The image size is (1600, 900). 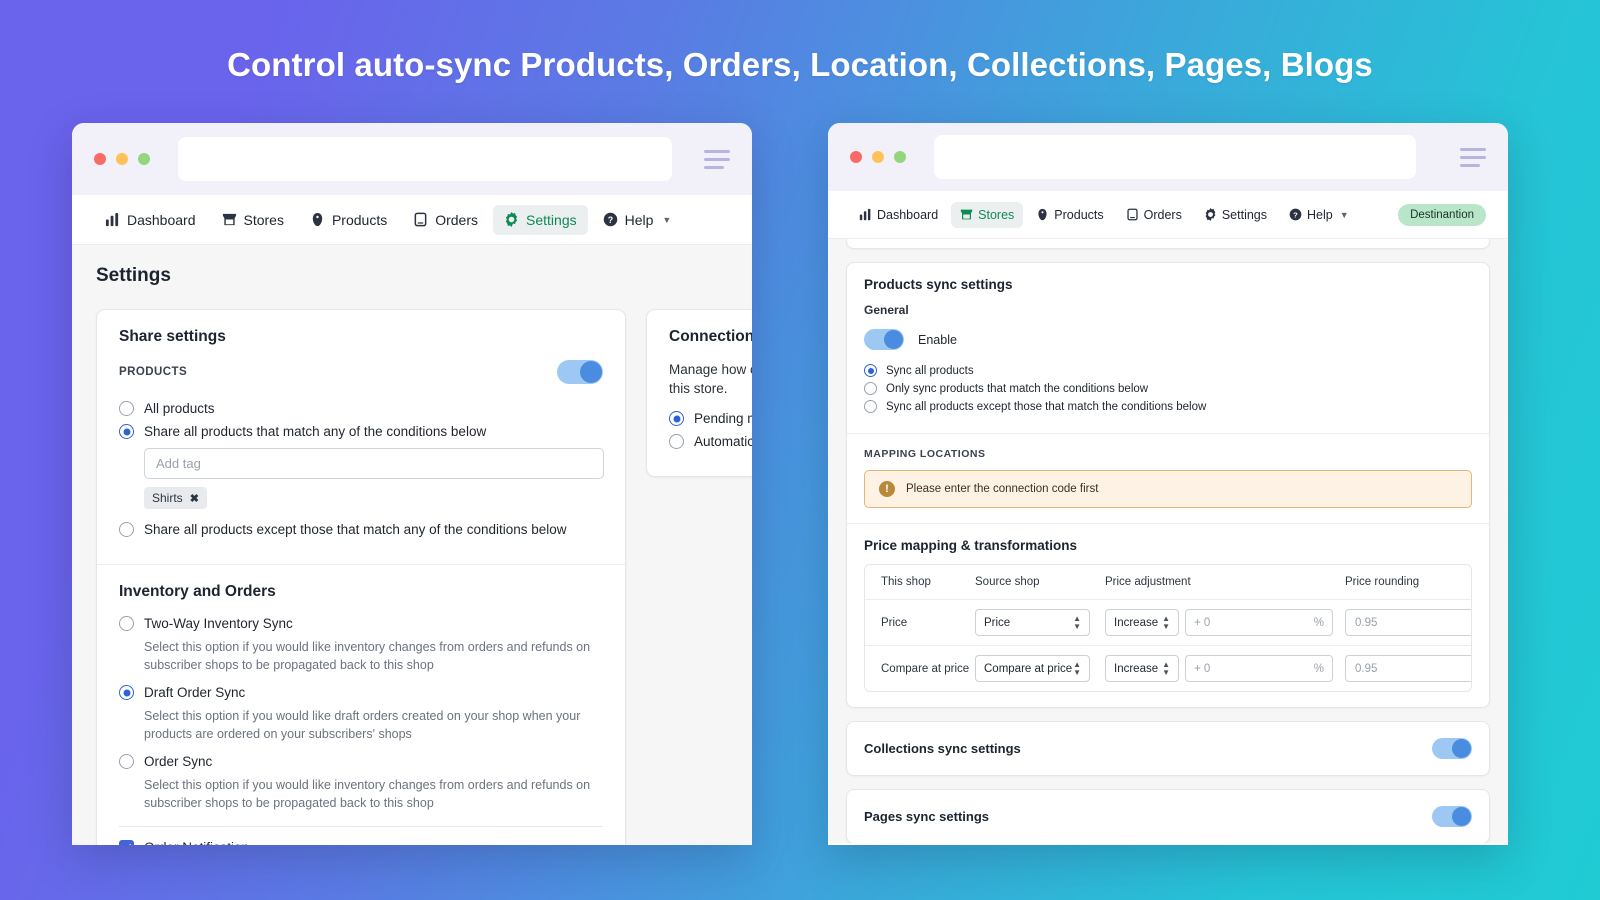 I want to click on nav-label: Dashboard, so click(x=161, y=219).